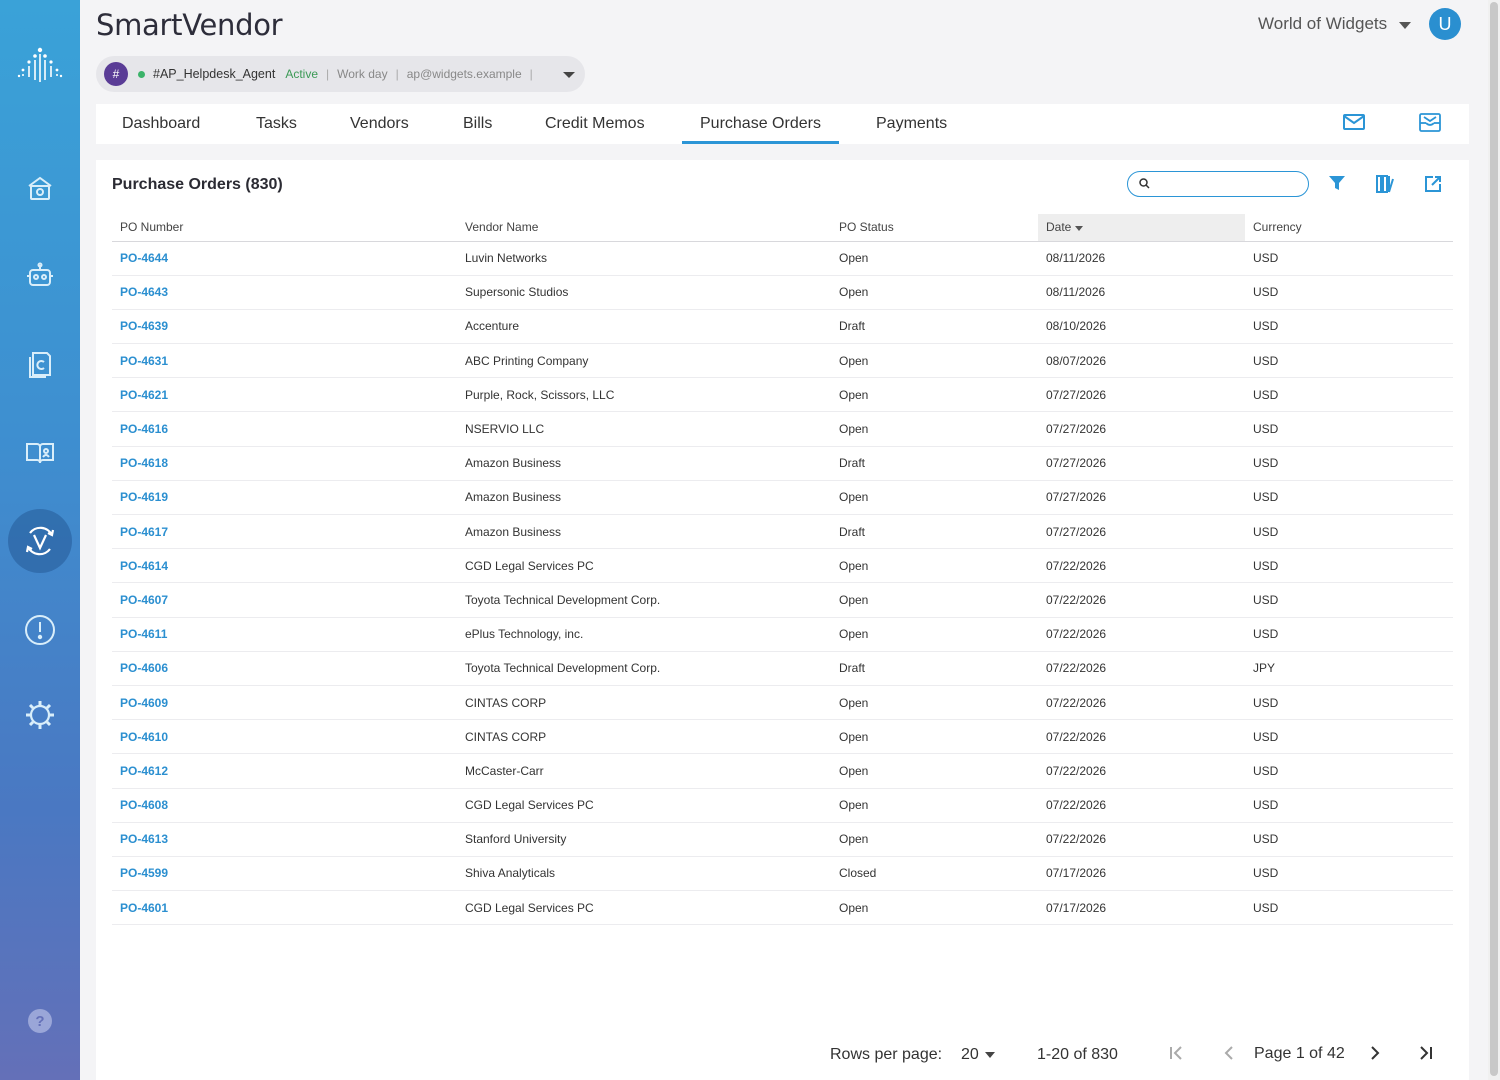 The height and width of the screenshot is (1080, 1500). What do you see at coordinates (1425, 1055) in the screenshot?
I see `last-page-icon` at bounding box center [1425, 1055].